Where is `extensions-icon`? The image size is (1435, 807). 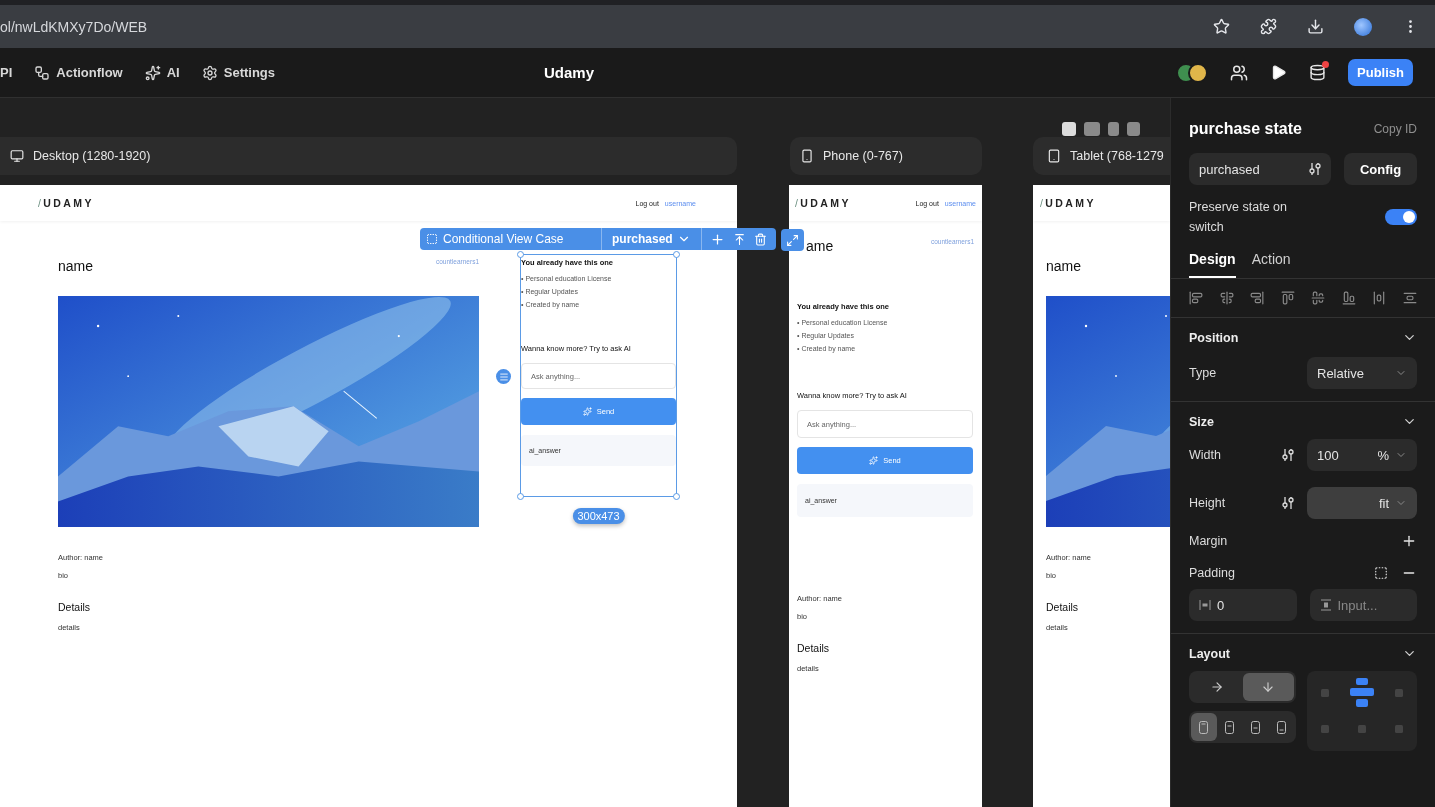 extensions-icon is located at coordinates (1268, 26).